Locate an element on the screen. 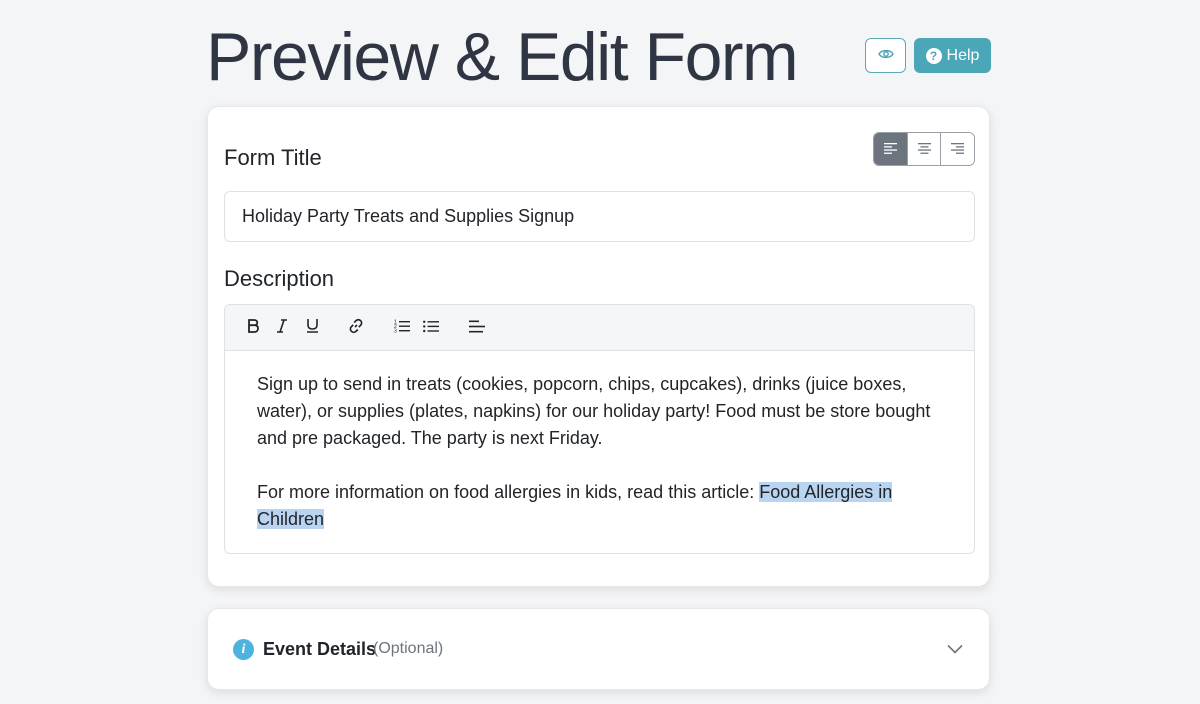 The image size is (1200, 704). title-alignment-group is located at coordinates (924, 149).